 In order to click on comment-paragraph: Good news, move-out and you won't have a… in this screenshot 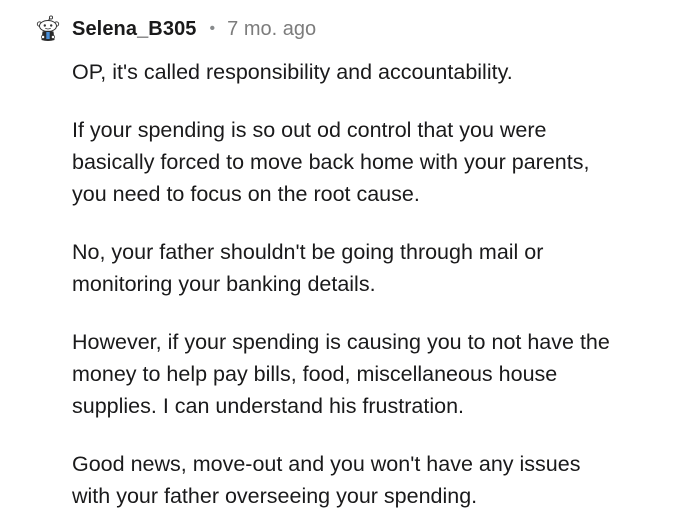, I will do `click(326, 480)`.